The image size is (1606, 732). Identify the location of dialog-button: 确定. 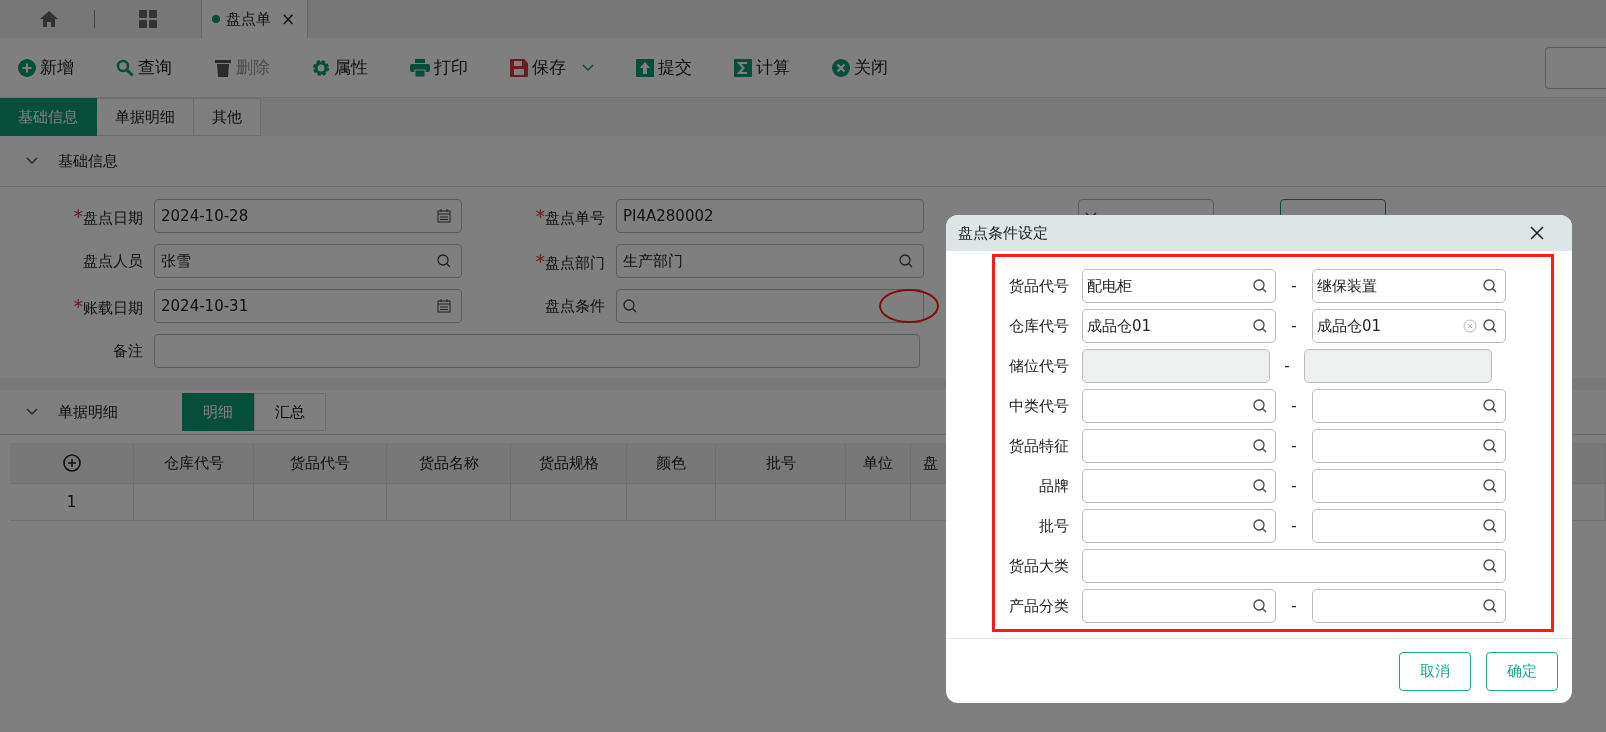
(1522, 671).